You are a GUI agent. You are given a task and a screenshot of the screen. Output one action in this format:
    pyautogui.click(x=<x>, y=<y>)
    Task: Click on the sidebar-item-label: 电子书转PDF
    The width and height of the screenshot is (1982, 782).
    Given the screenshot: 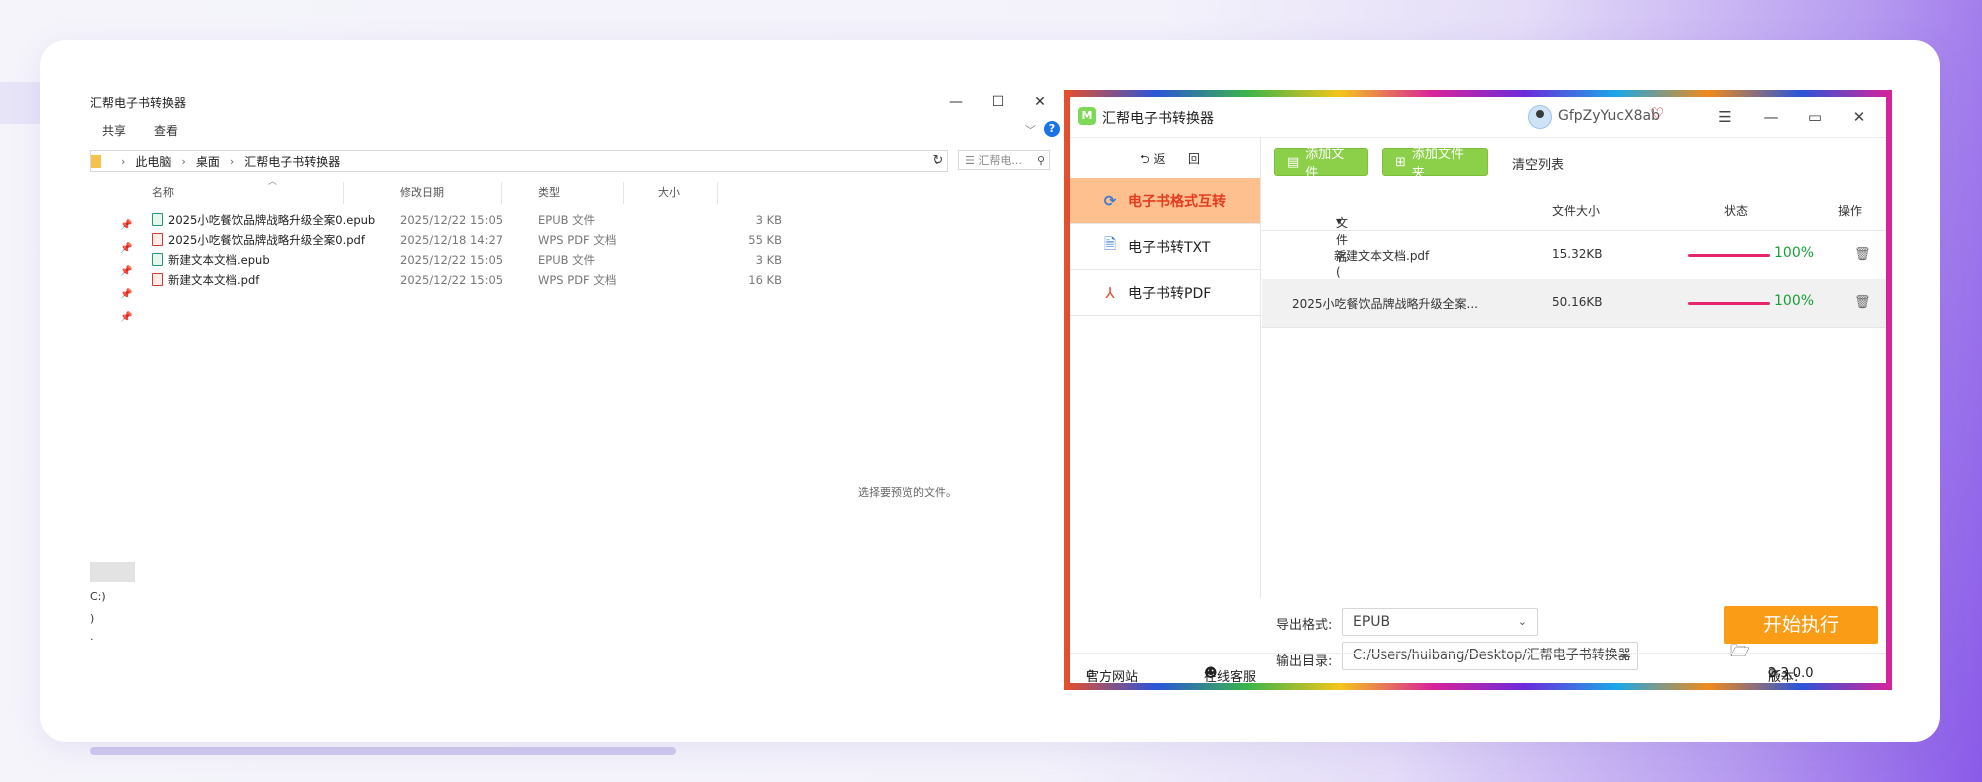 What is the action you would take?
    pyautogui.click(x=1170, y=293)
    